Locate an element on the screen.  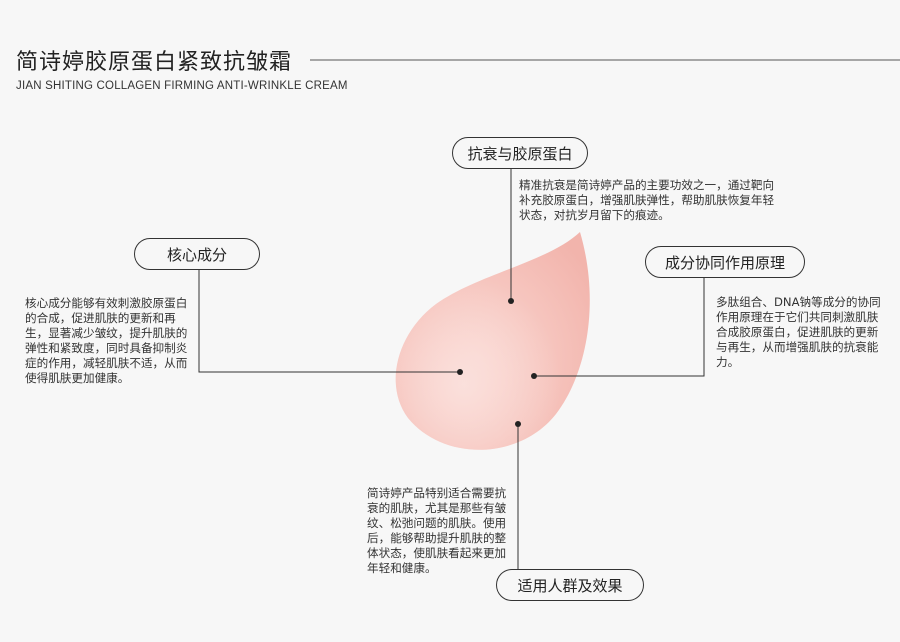
cream-drop-highlight is located at coordinates (492, 341).